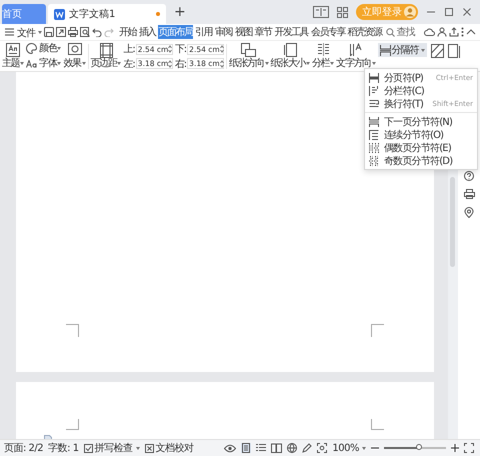  Describe the element at coordinates (147, 32) in the screenshot. I see `ribbon-tab: 插入` at that location.